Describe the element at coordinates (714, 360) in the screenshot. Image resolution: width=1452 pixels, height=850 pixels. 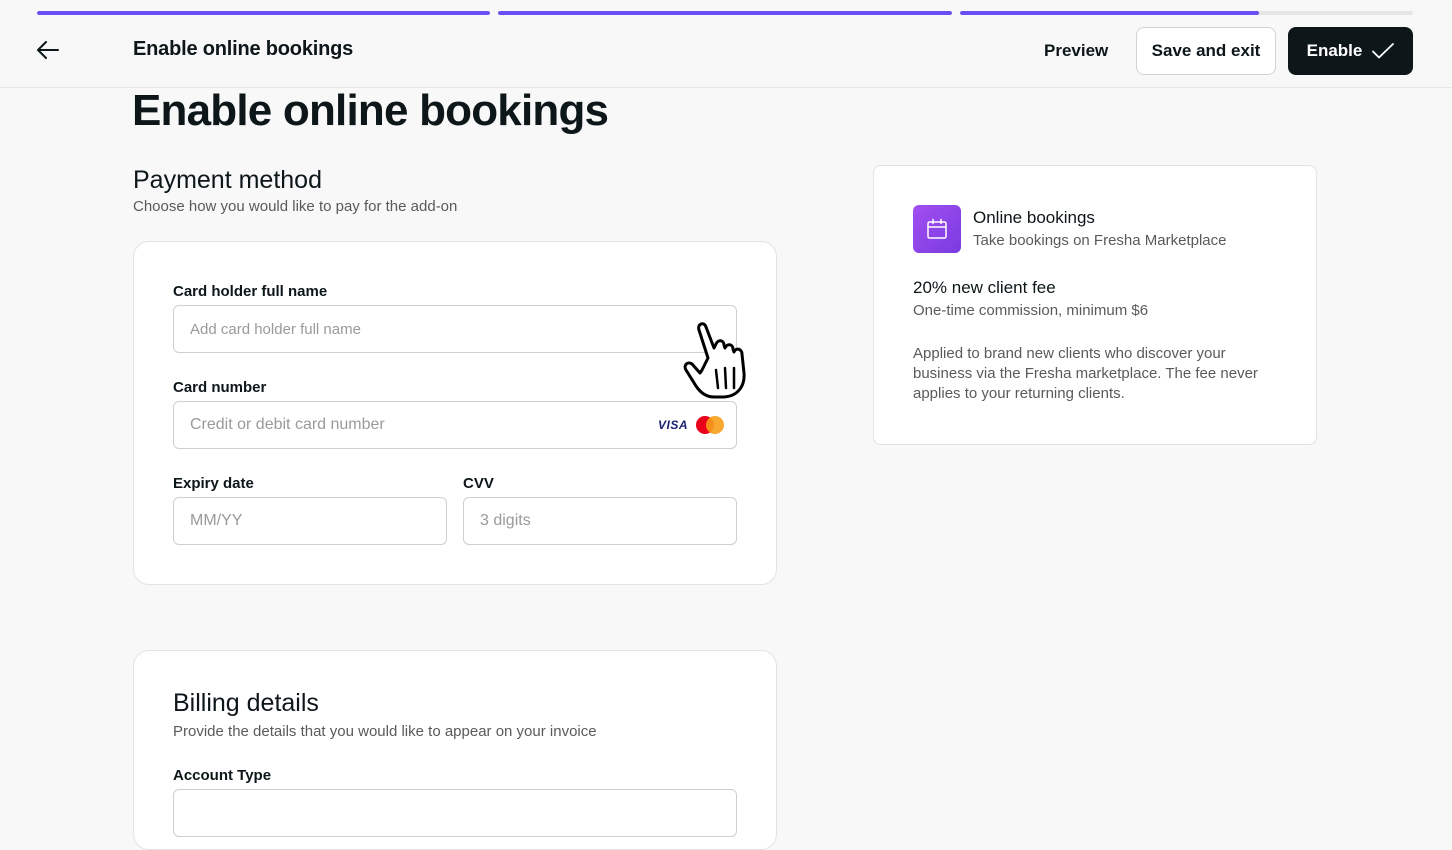
I see `hand-pointer-cursor-icon` at that location.